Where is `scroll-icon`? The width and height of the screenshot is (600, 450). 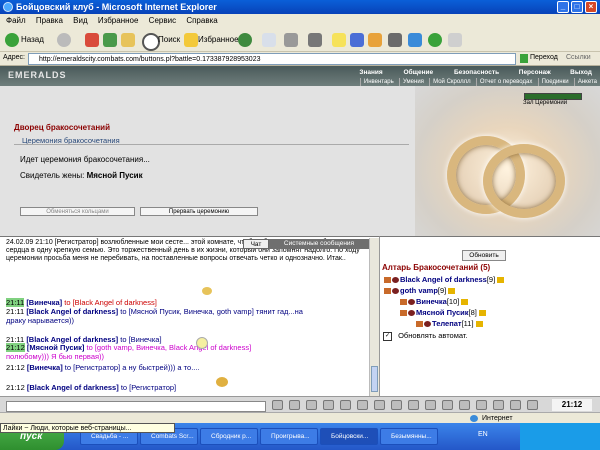 scroll-icon is located at coordinates (481, 405).